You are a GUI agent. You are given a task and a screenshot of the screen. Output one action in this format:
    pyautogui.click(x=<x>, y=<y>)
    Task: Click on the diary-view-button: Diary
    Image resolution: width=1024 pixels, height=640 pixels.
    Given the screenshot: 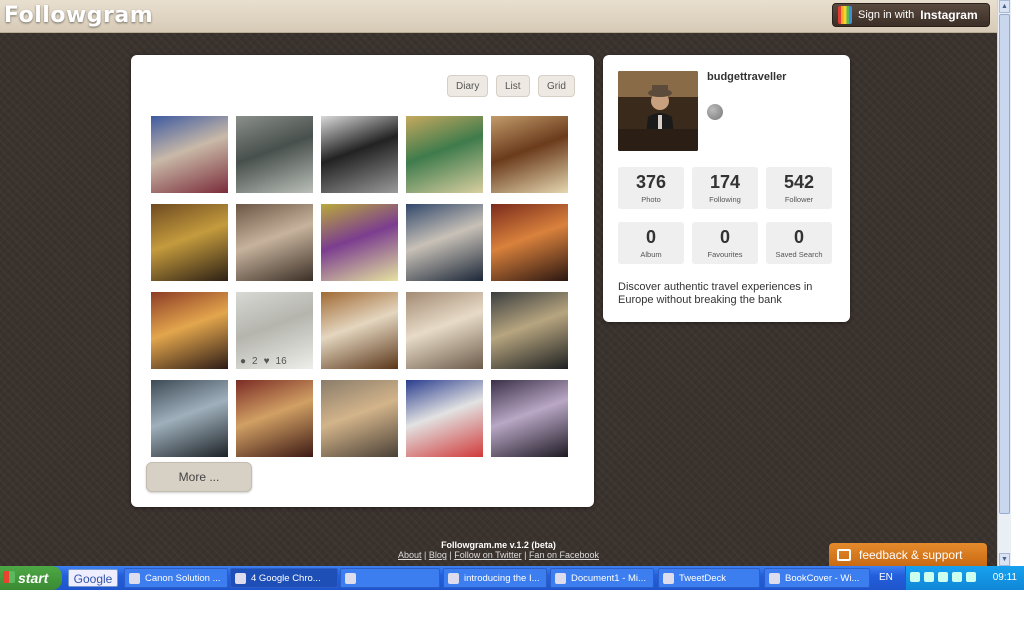 What is the action you would take?
    pyautogui.click(x=468, y=86)
    